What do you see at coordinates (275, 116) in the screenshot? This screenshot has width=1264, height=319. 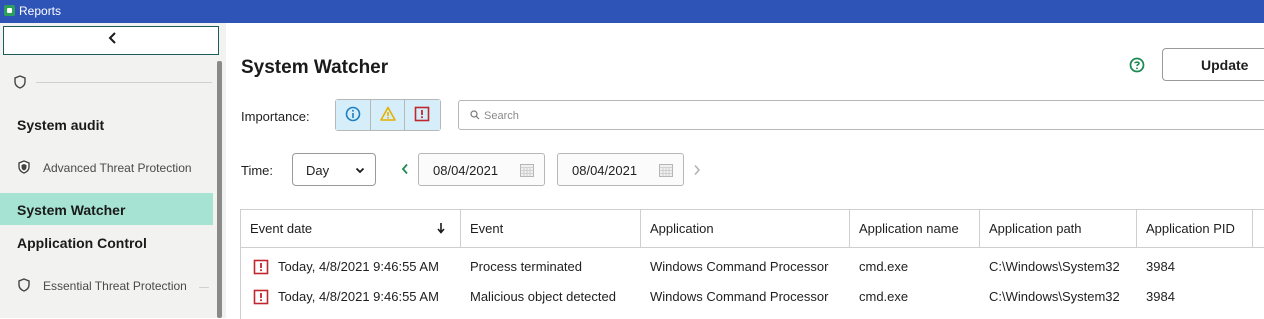 I see `importance-label: Importance:` at bounding box center [275, 116].